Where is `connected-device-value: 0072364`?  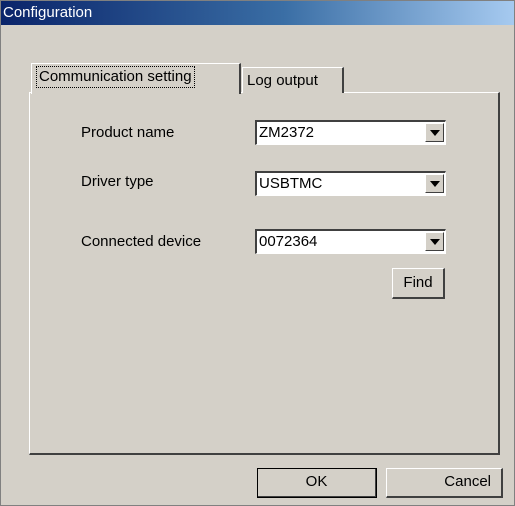
connected-device-value: 0072364 is located at coordinates (288, 241).